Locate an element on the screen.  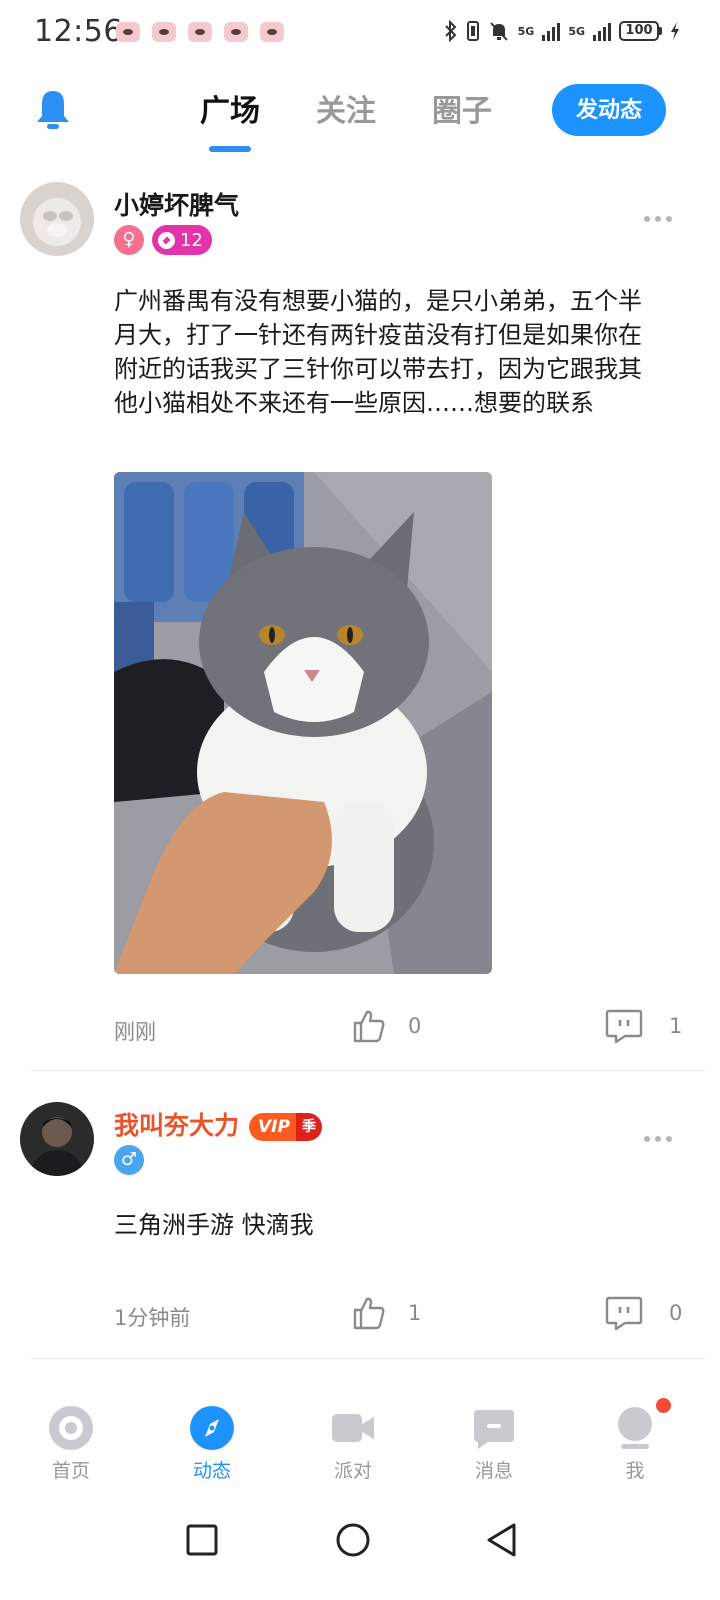
circle-icon is located at coordinates (353, 1540).